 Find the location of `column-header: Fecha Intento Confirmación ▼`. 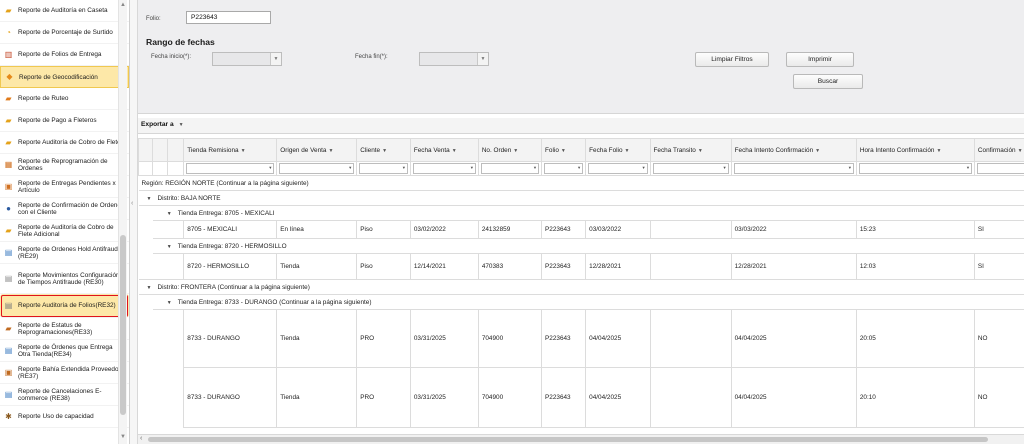

column-header: Fecha Intento Confirmación ▼ is located at coordinates (793, 150).